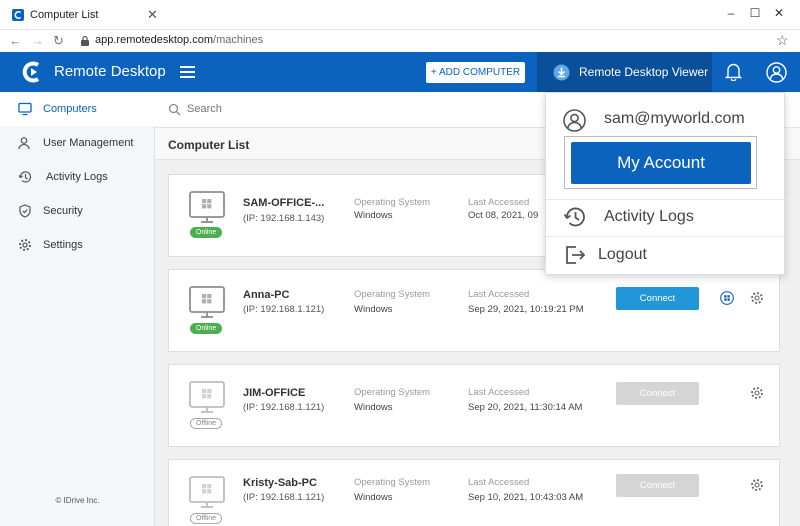 The height and width of the screenshot is (526, 800). What do you see at coordinates (63, 245) in the screenshot?
I see `sidebar-item-label: Settings` at bounding box center [63, 245].